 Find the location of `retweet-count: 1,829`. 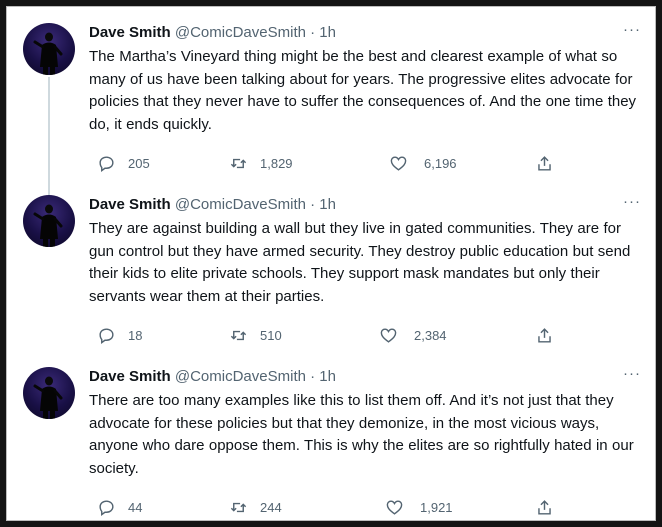

retweet-count: 1,829 is located at coordinates (276, 163).